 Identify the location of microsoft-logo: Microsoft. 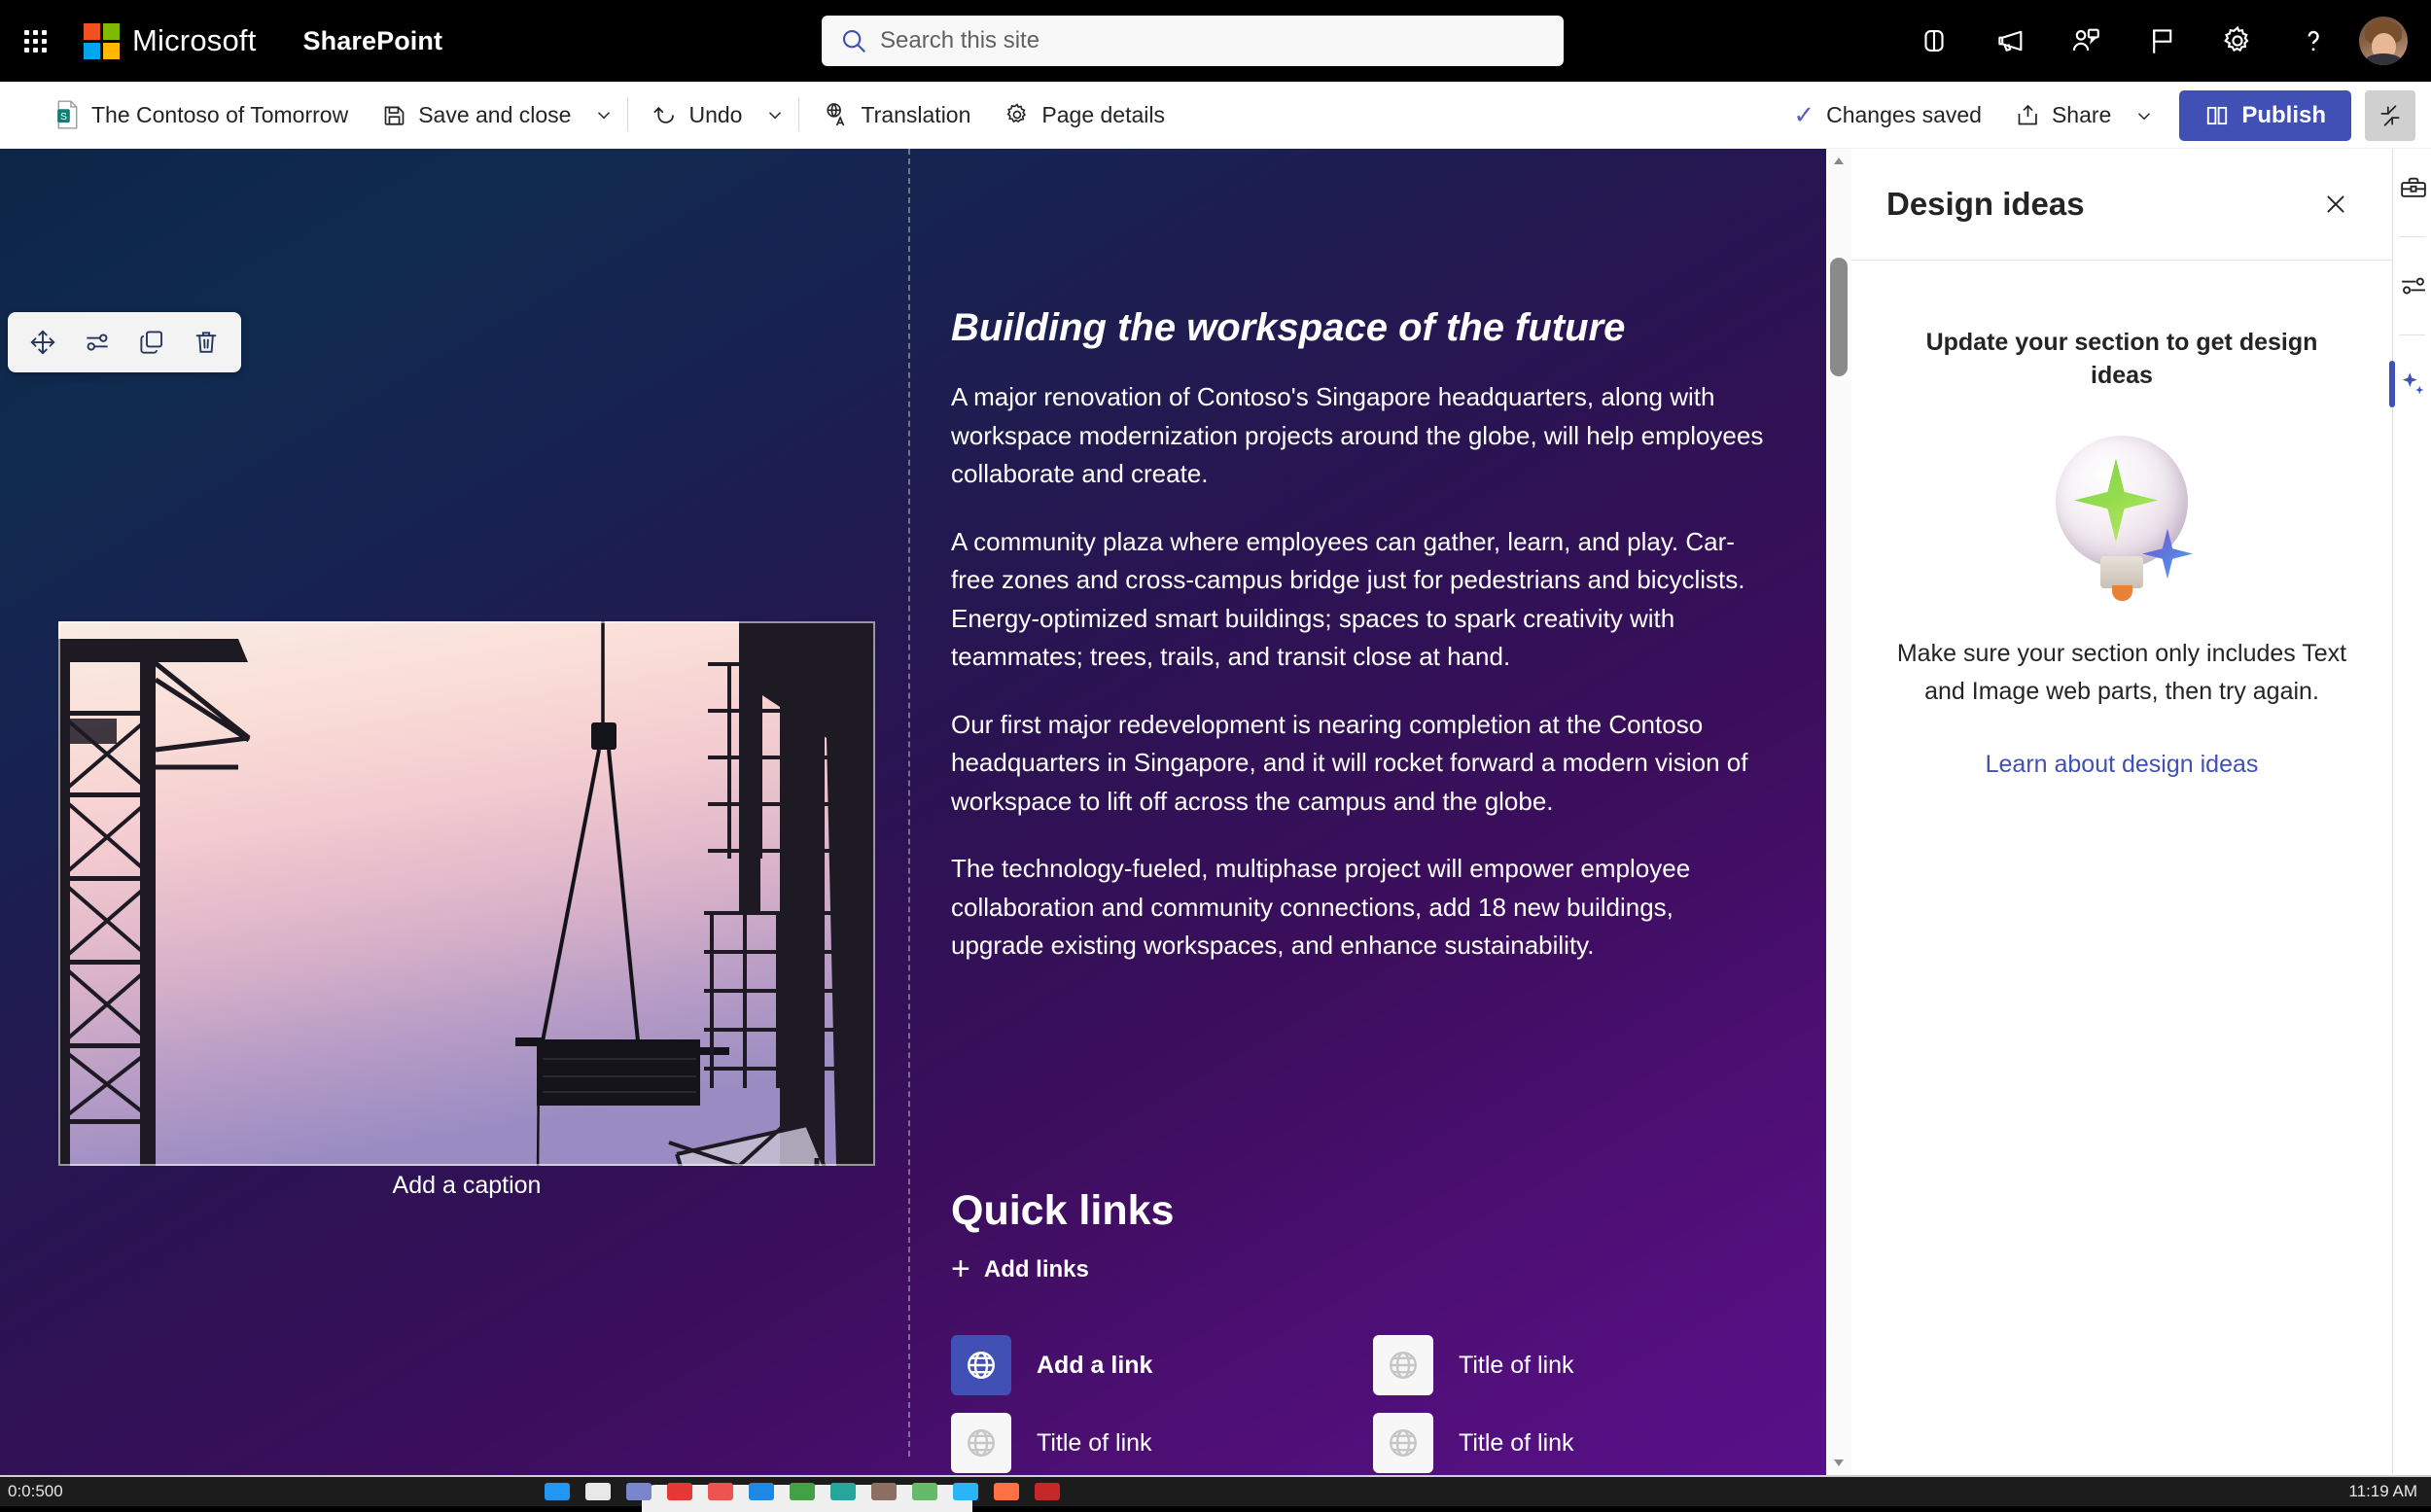
(170, 41).